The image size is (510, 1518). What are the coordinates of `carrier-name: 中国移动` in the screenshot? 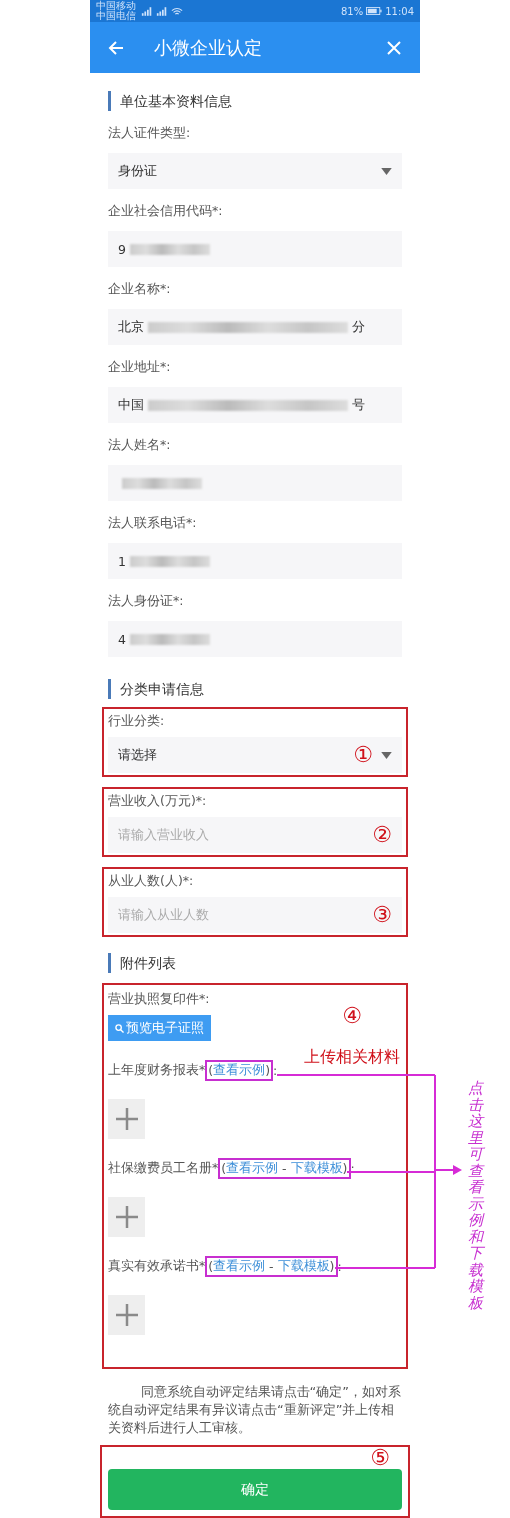 It's located at (116, 6).